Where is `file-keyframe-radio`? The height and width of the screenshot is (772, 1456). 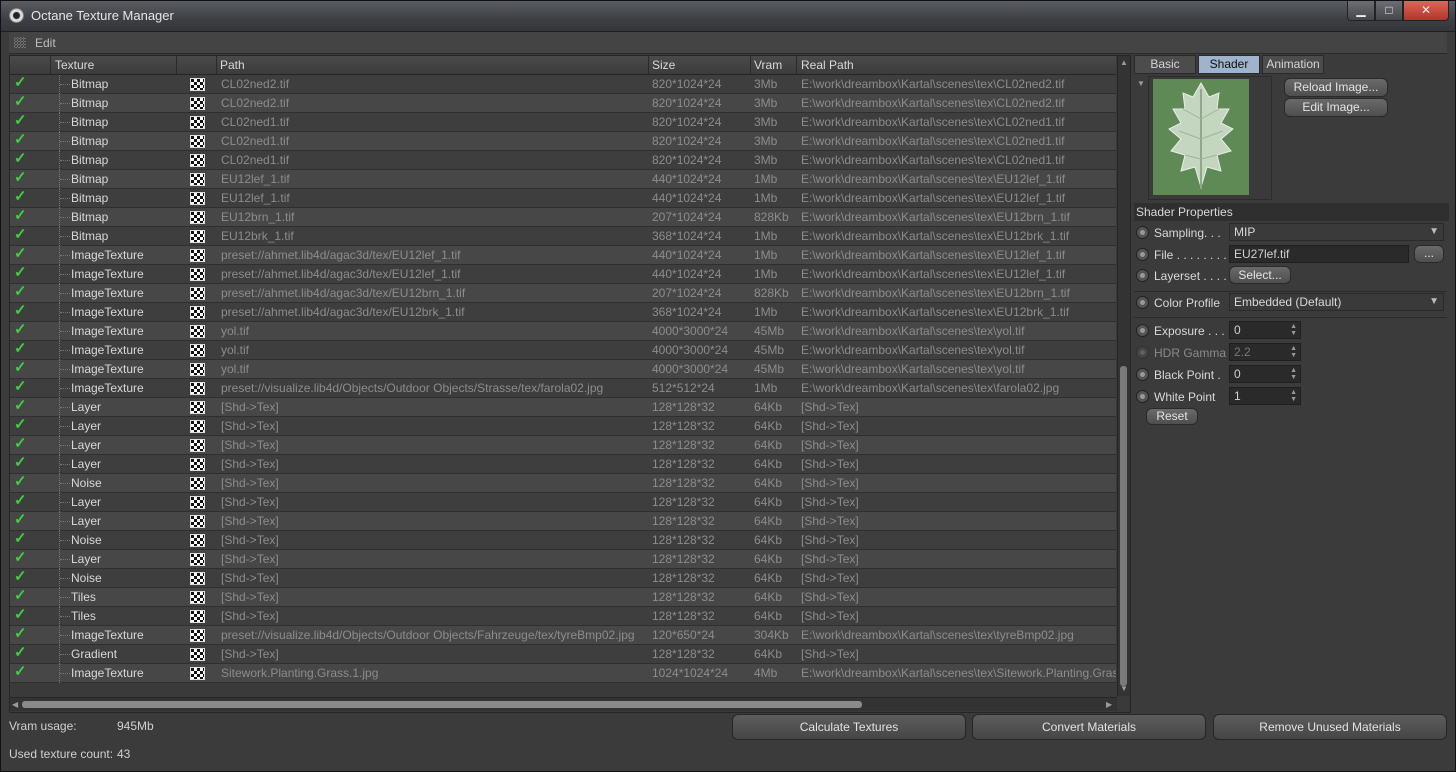
file-keyframe-radio is located at coordinates (1142, 254).